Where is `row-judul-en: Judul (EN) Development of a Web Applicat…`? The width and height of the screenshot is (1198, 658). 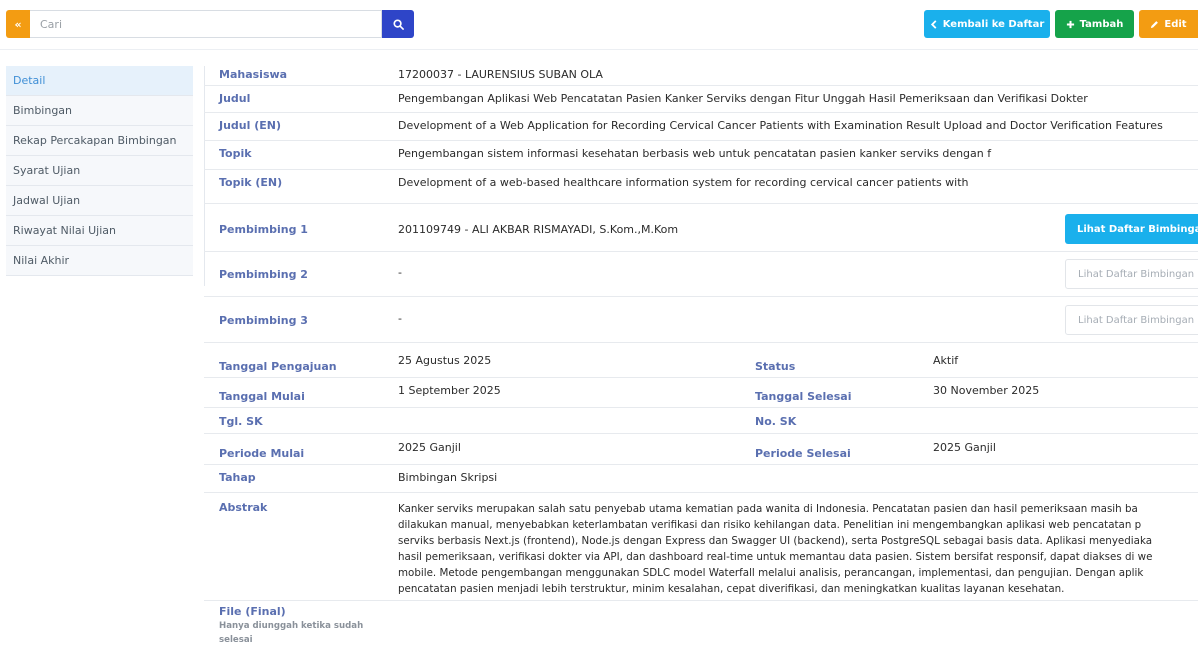
row-judul-en: Judul (EN) Development of a Web Applicat… is located at coordinates (701, 127).